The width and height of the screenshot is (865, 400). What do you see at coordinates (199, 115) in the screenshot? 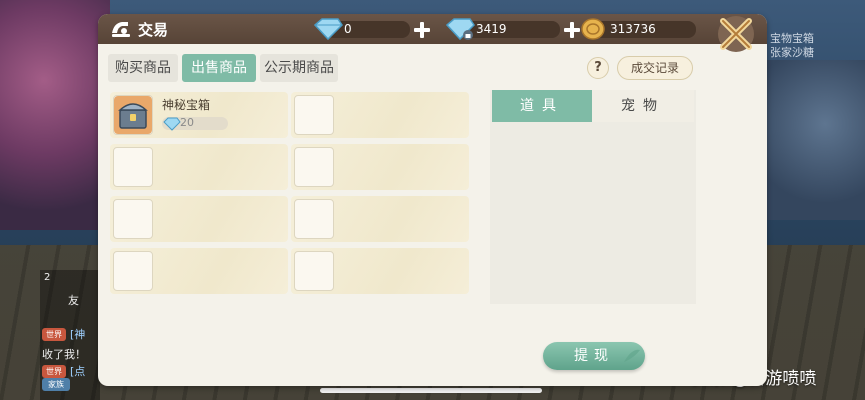
I see `item-slot-1: 神秘宝箱 20` at bounding box center [199, 115].